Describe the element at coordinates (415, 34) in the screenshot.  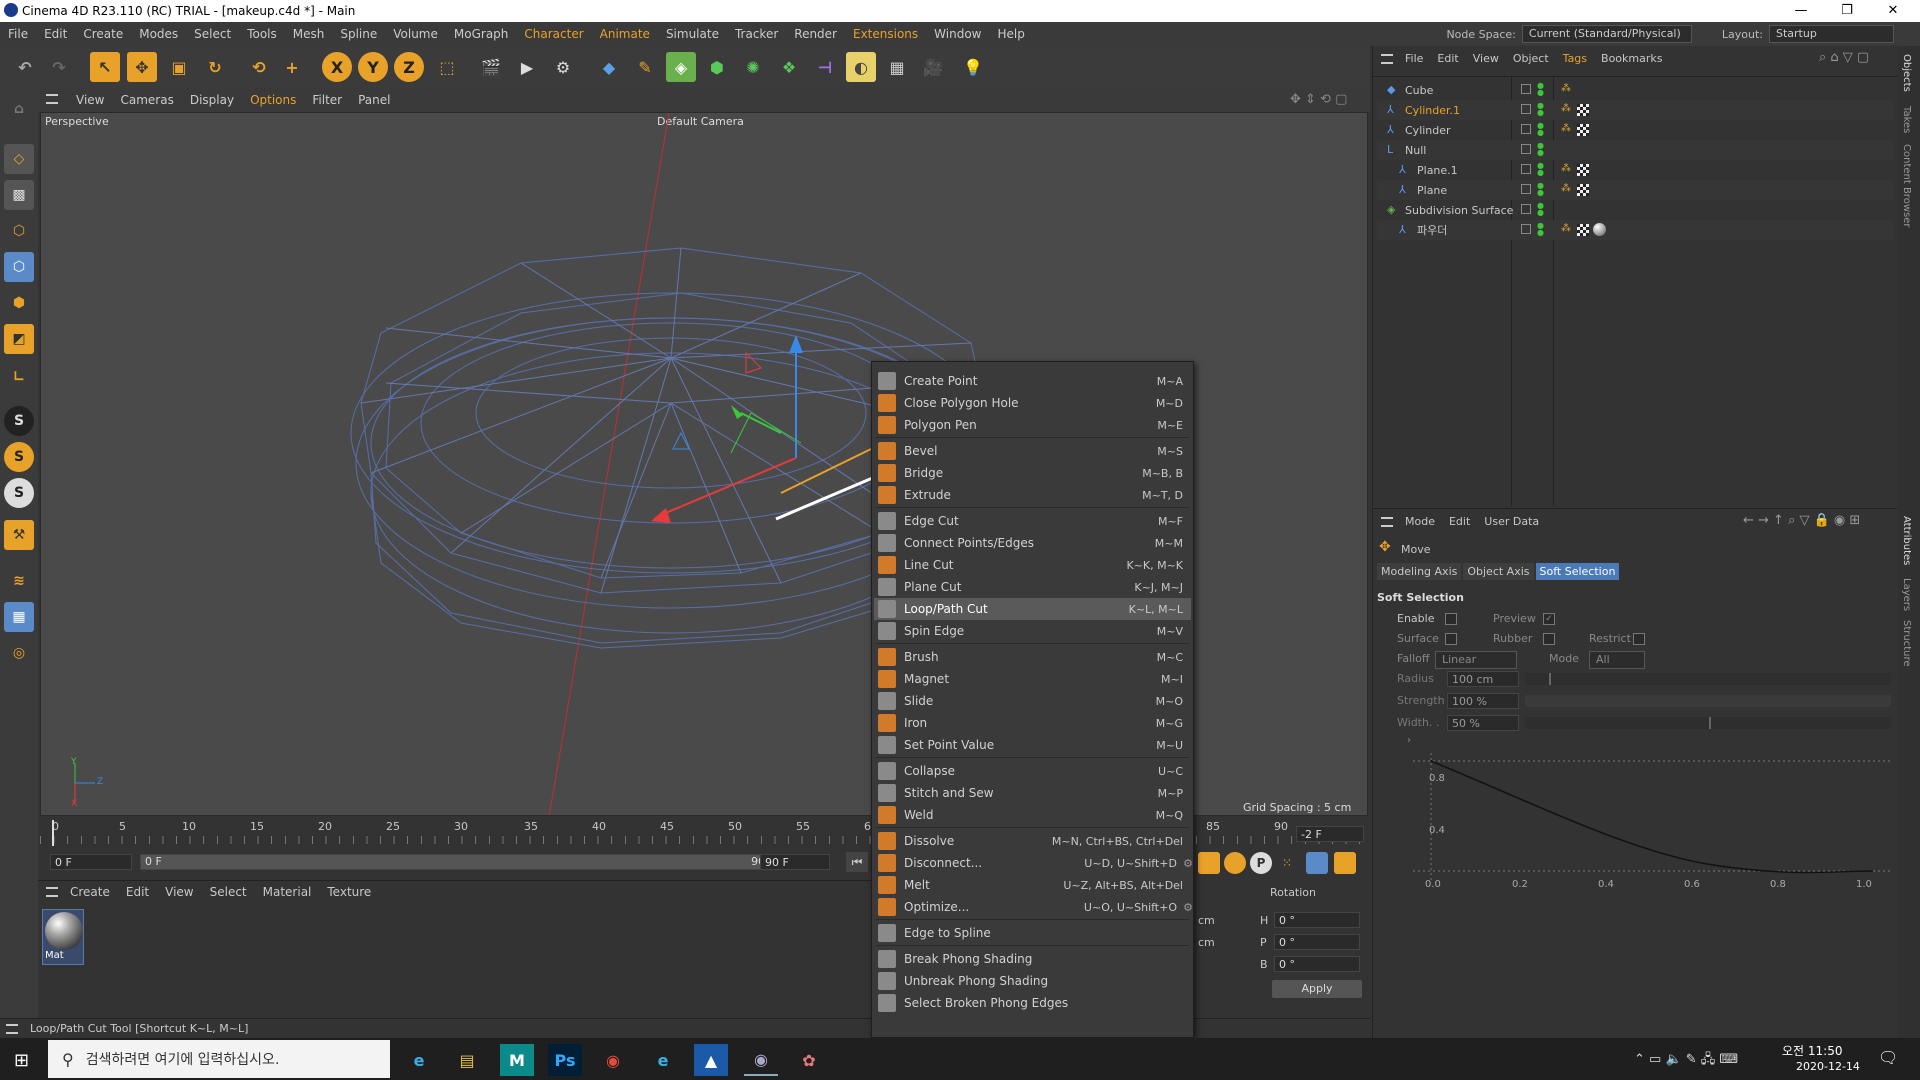
I see `menu-volume: Volume` at that location.